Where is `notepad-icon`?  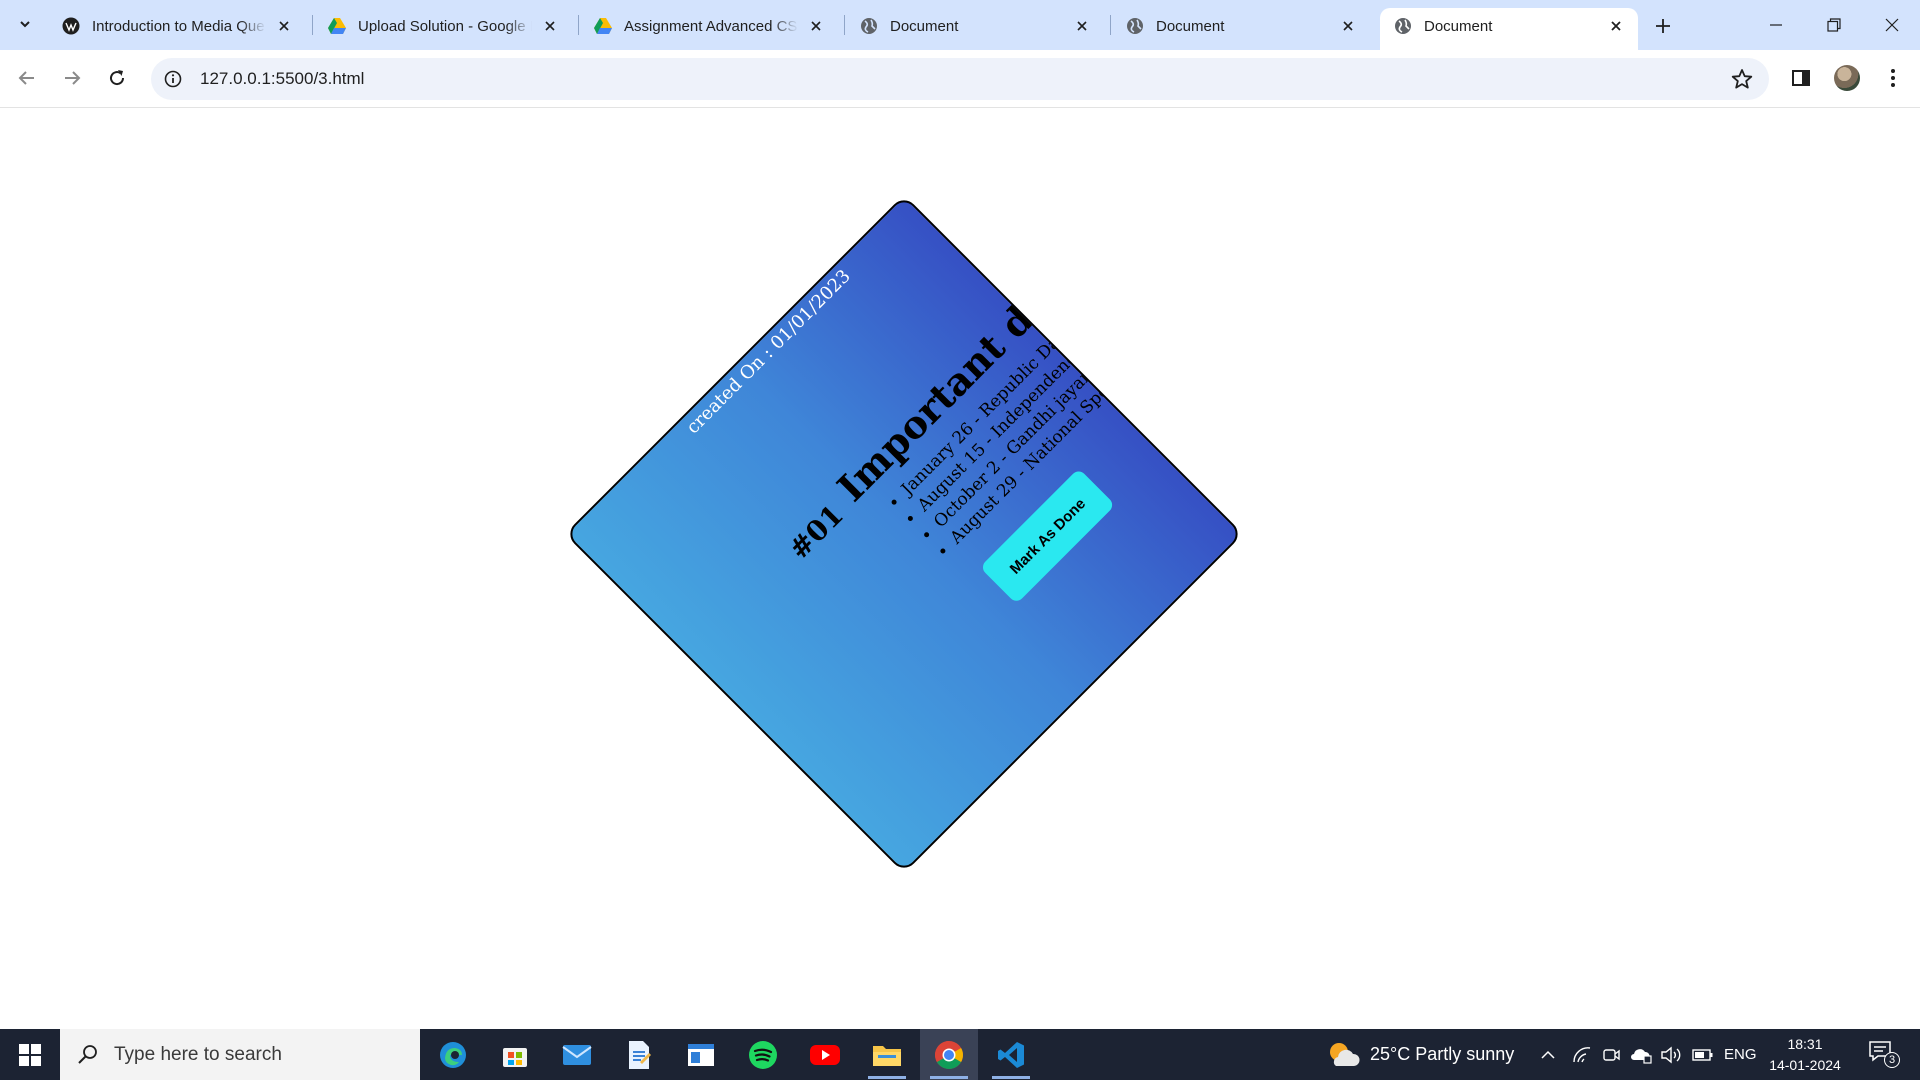 notepad-icon is located at coordinates (640, 1054).